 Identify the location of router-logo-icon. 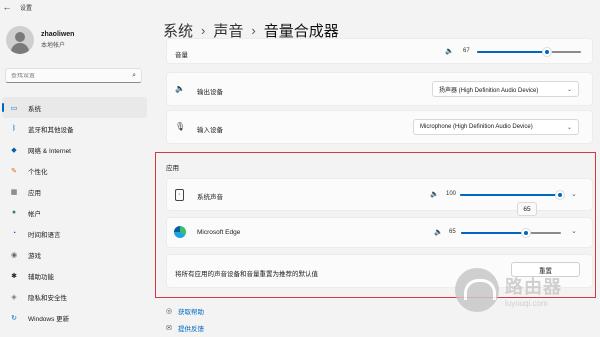
(477, 290).